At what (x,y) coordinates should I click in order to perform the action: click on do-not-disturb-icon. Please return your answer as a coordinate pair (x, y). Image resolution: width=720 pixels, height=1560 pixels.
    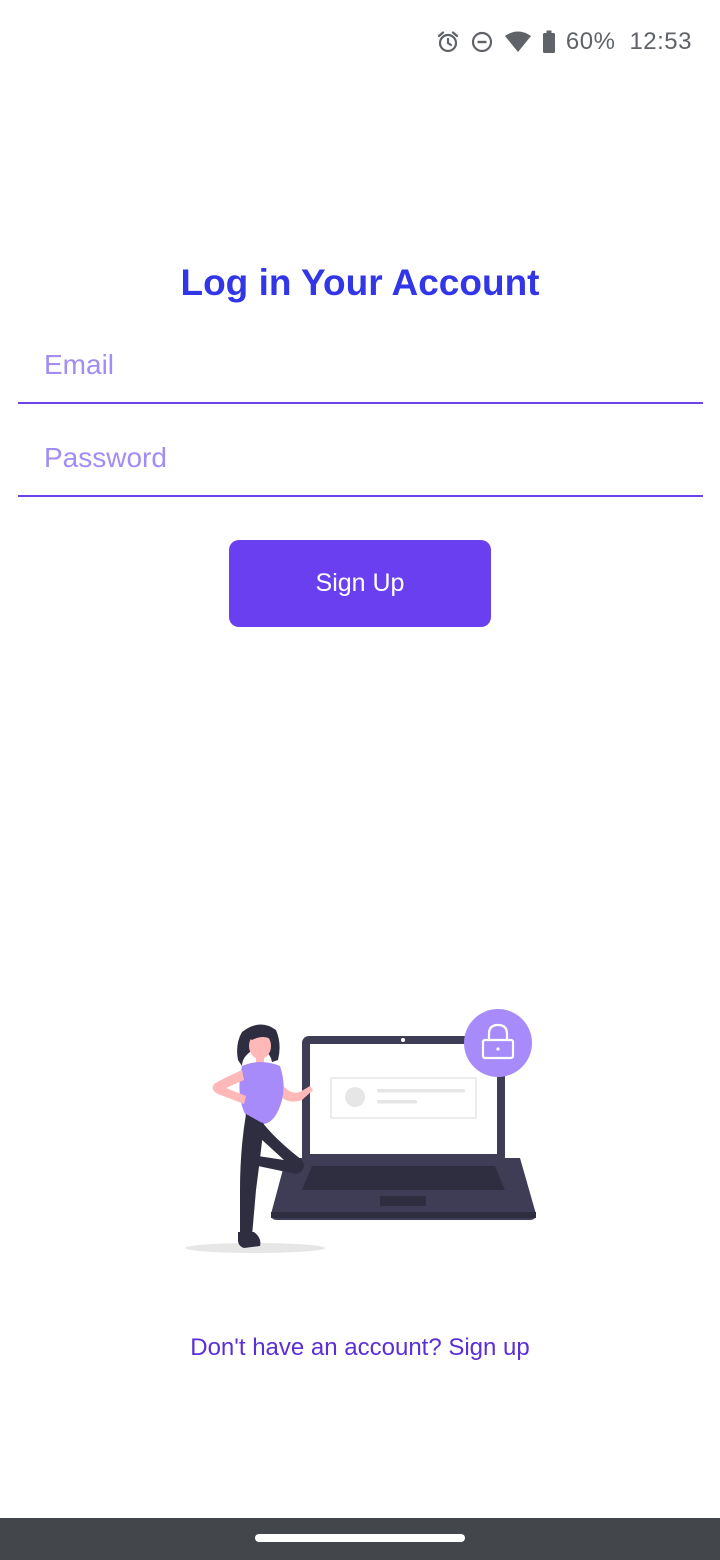
    Looking at the image, I should click on (482, 42).